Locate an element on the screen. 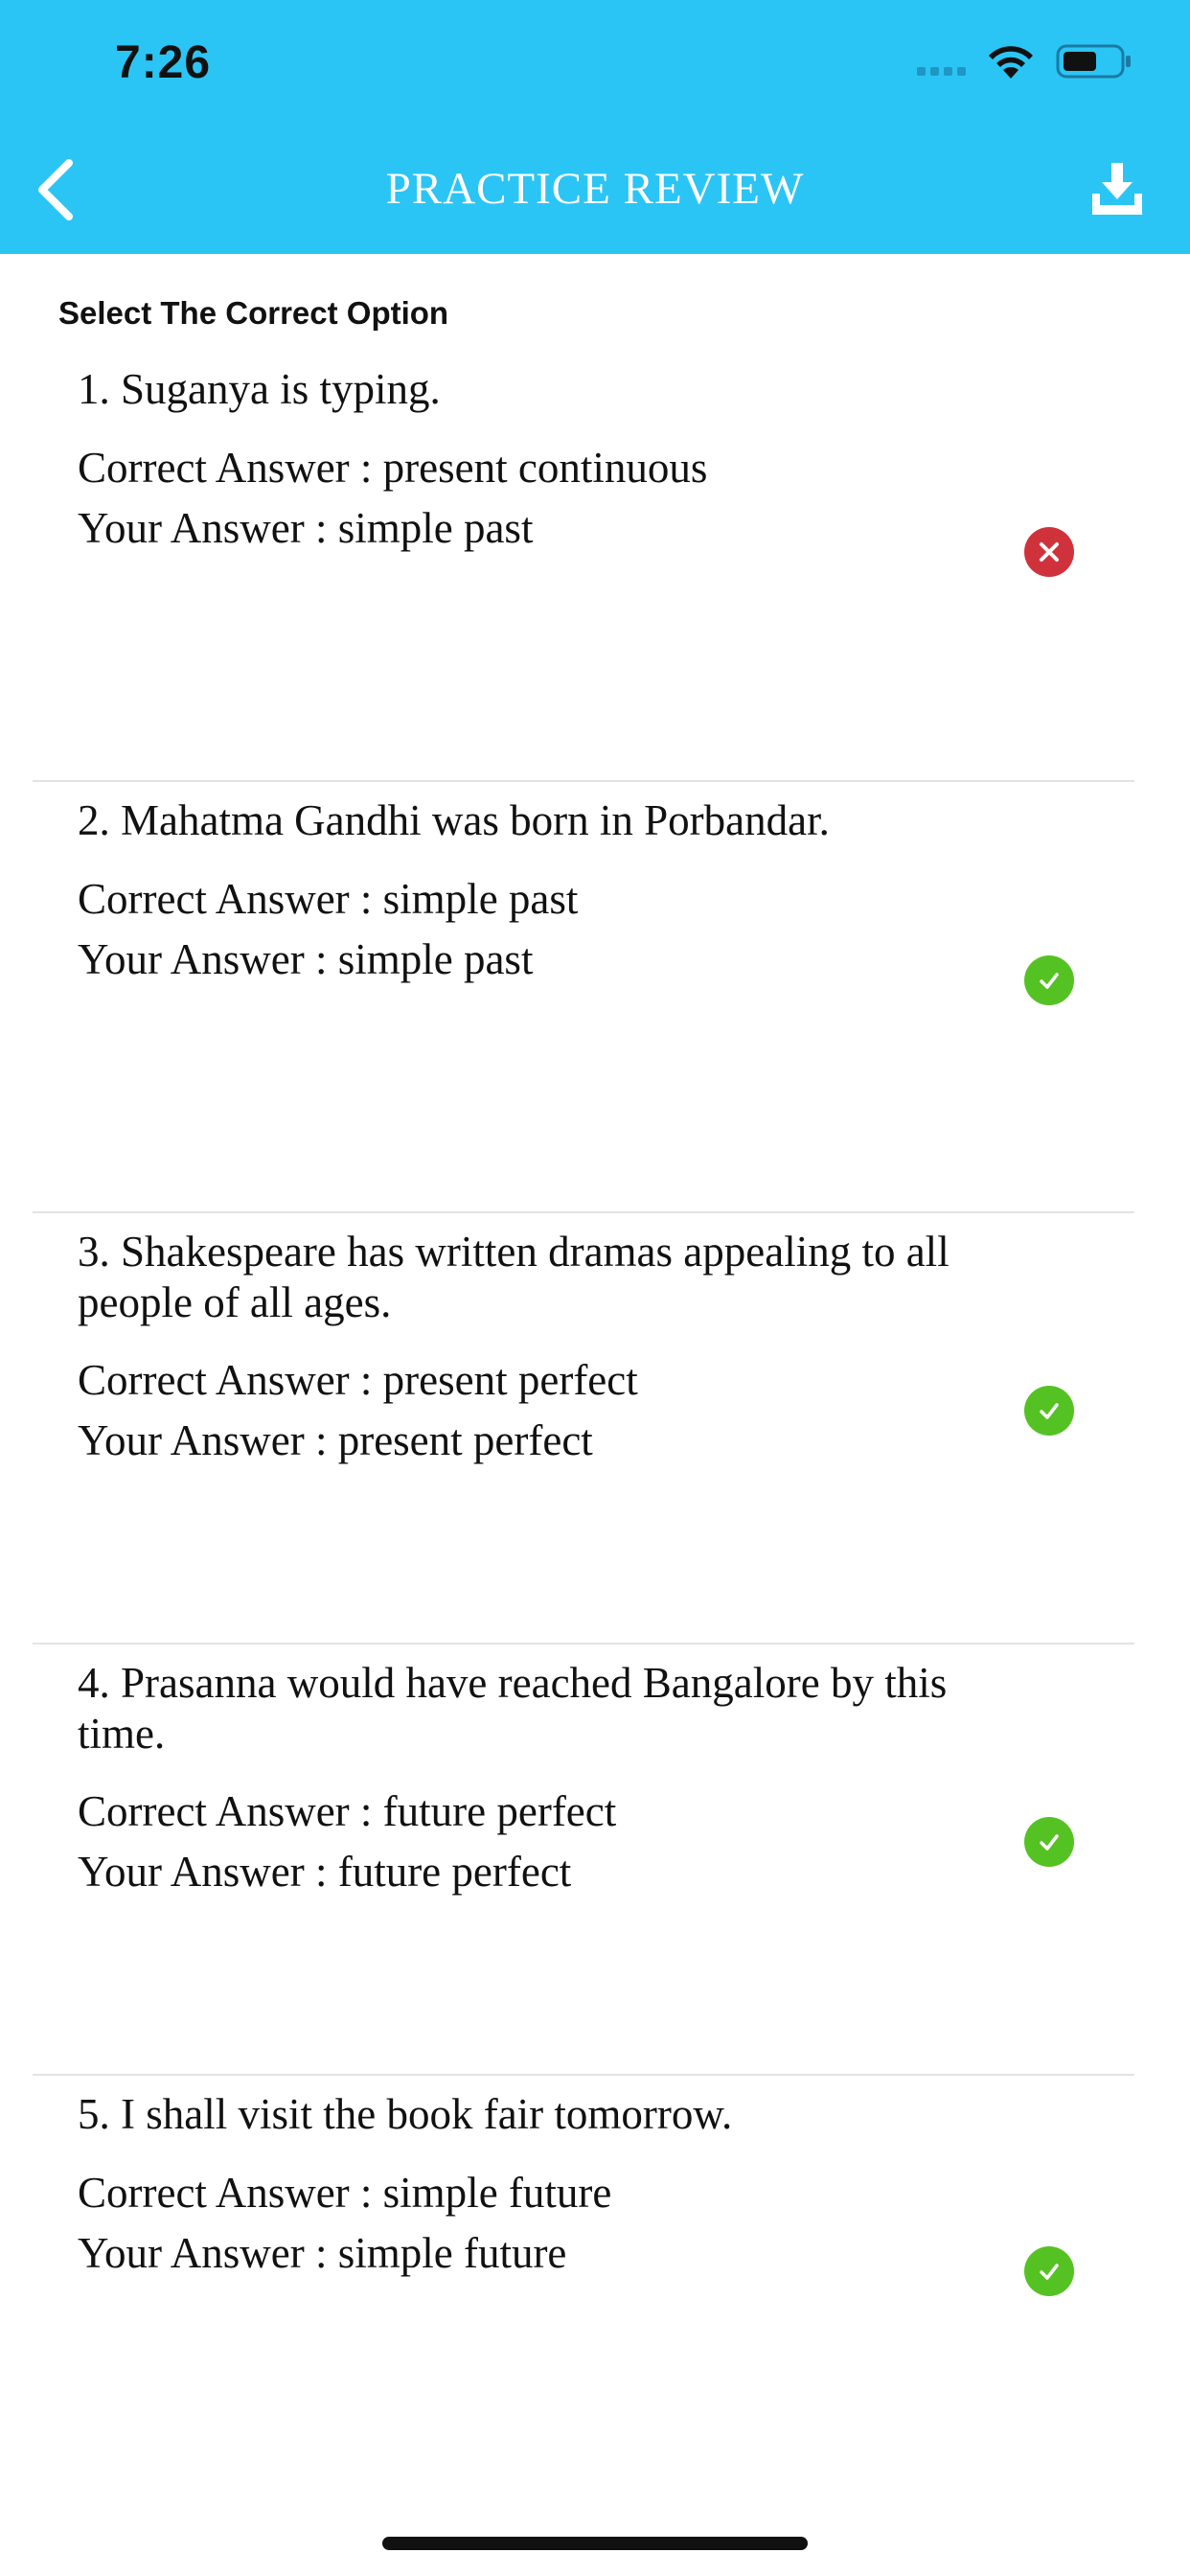  correct-answer: Correct Answer : present perfect is located at coordinates (358, 1380).